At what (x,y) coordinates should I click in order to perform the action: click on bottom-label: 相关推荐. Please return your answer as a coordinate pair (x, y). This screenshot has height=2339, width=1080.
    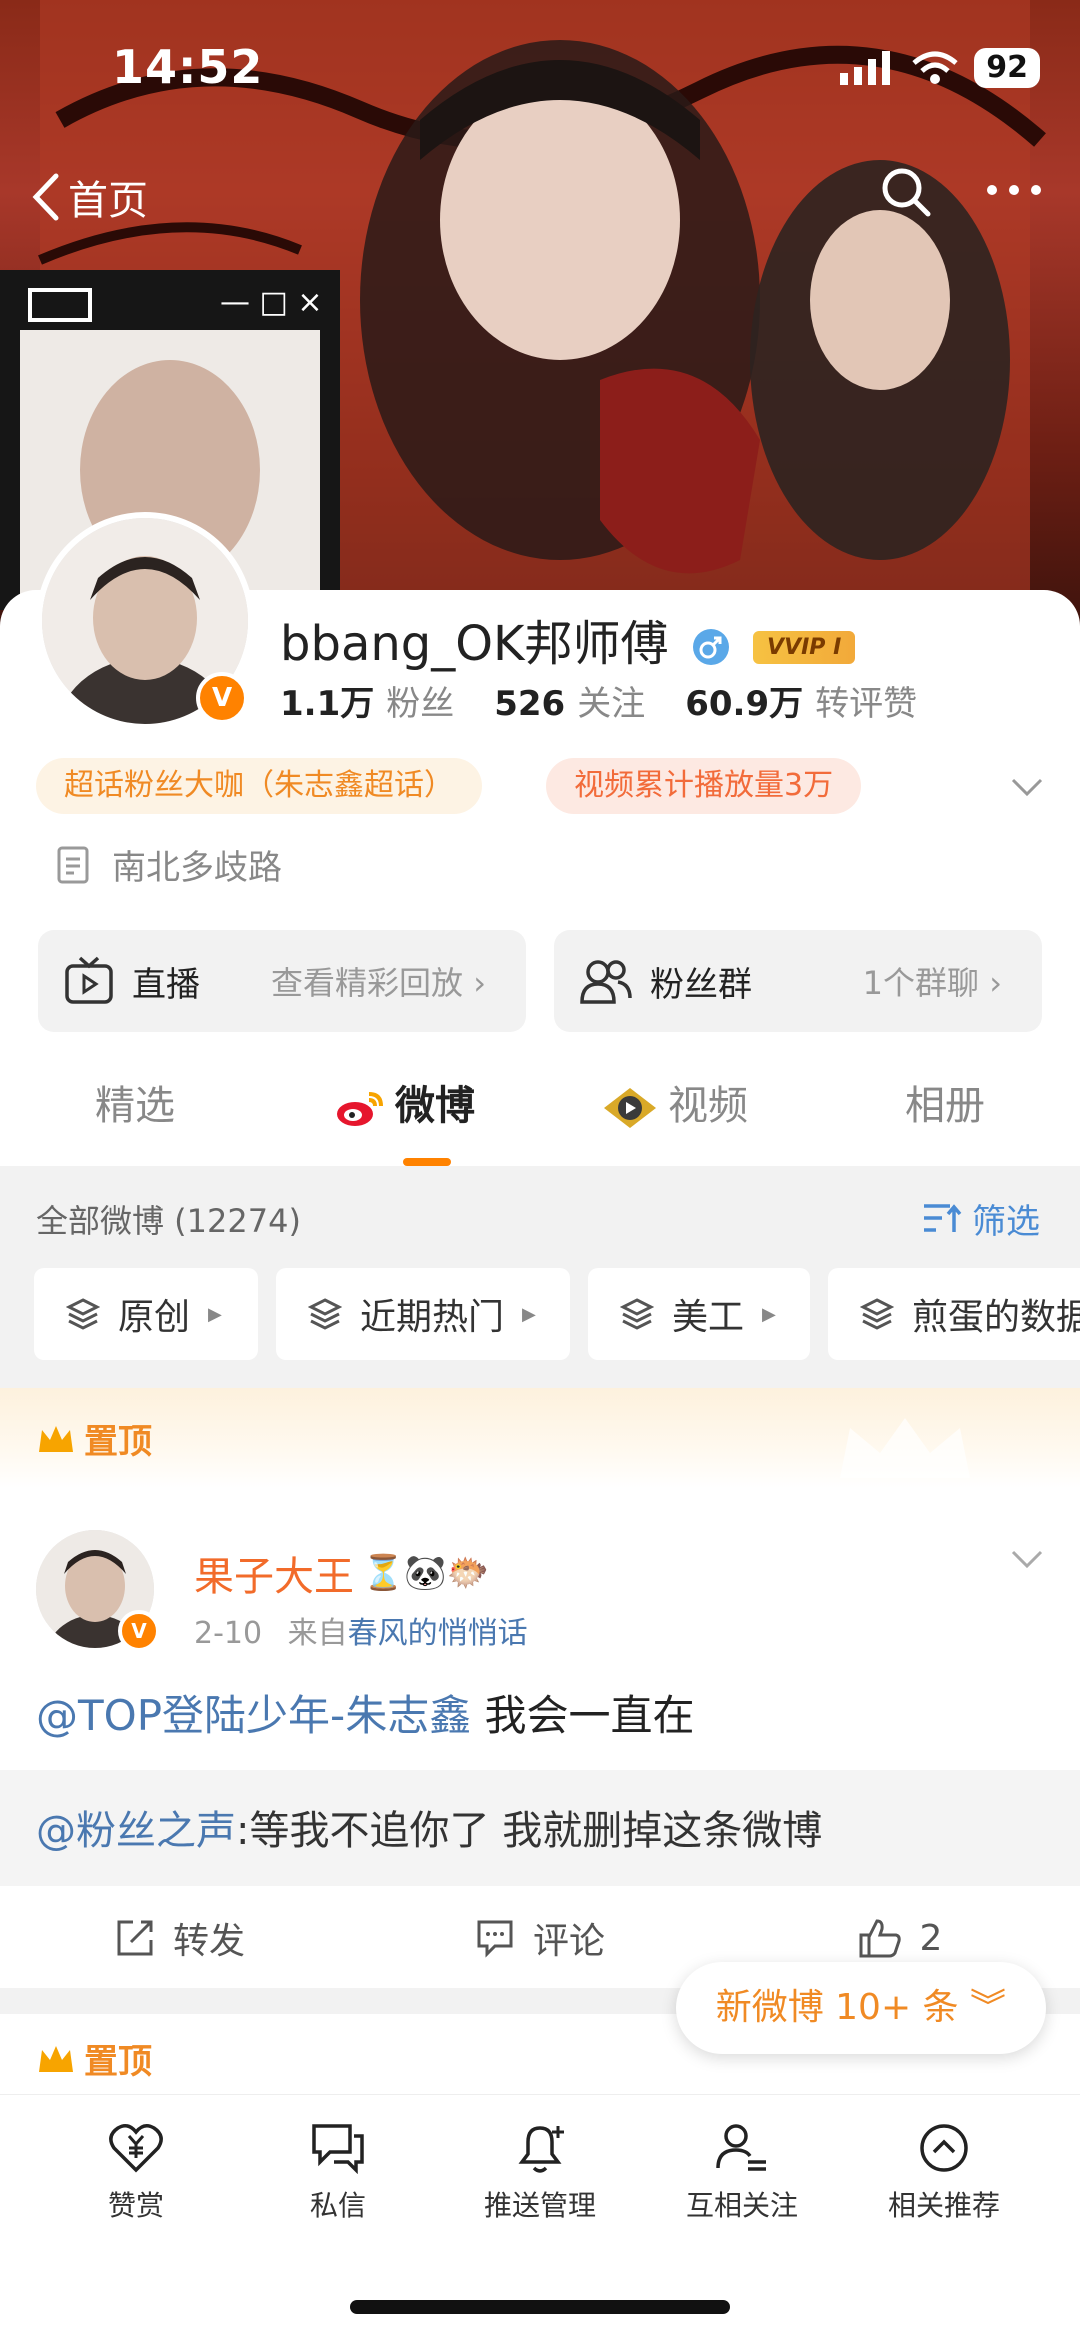
    Looking at the image, I should click on (943, 2205).